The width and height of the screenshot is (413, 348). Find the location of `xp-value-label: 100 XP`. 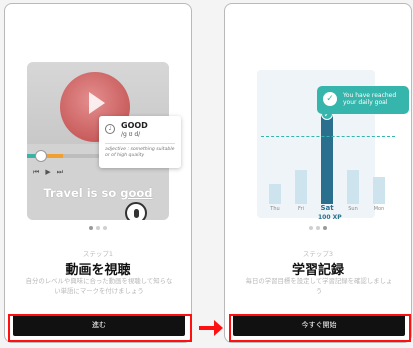

xp-value-label: 100 XP is located at coordinates (330, 217).